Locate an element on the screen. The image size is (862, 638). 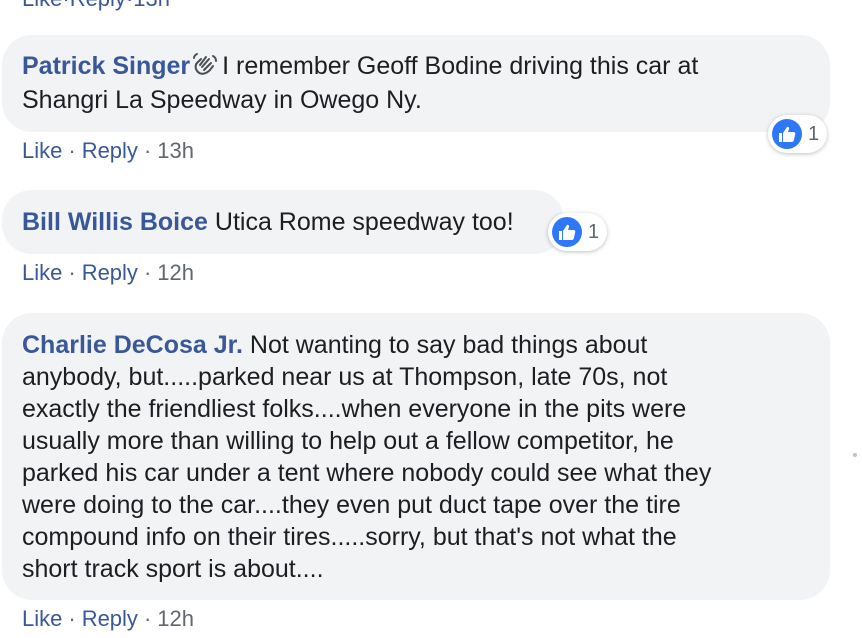
previous-comment-actions: Like·Reply·13h is located at coordinates (96, 6).